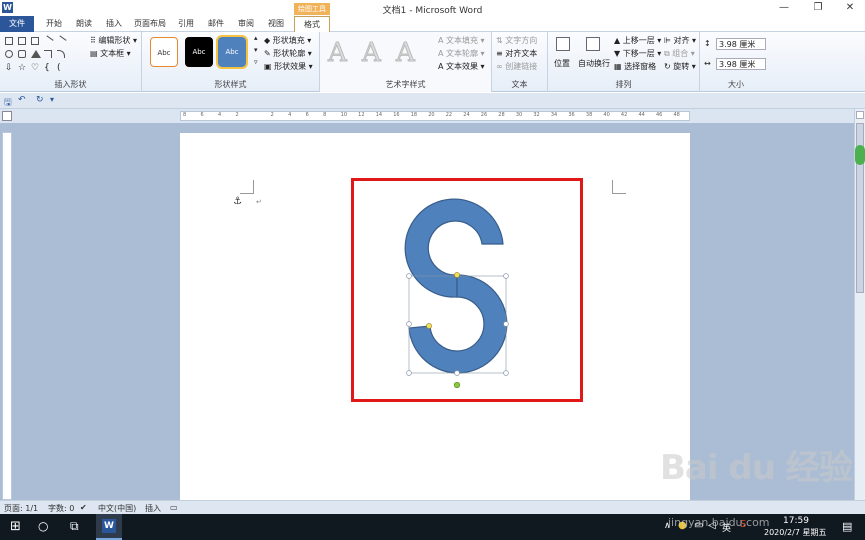 The width and height of the screenshot is (865, 540). I want to click on baidu-watermark: Bai du 经验, so click(756, 468).